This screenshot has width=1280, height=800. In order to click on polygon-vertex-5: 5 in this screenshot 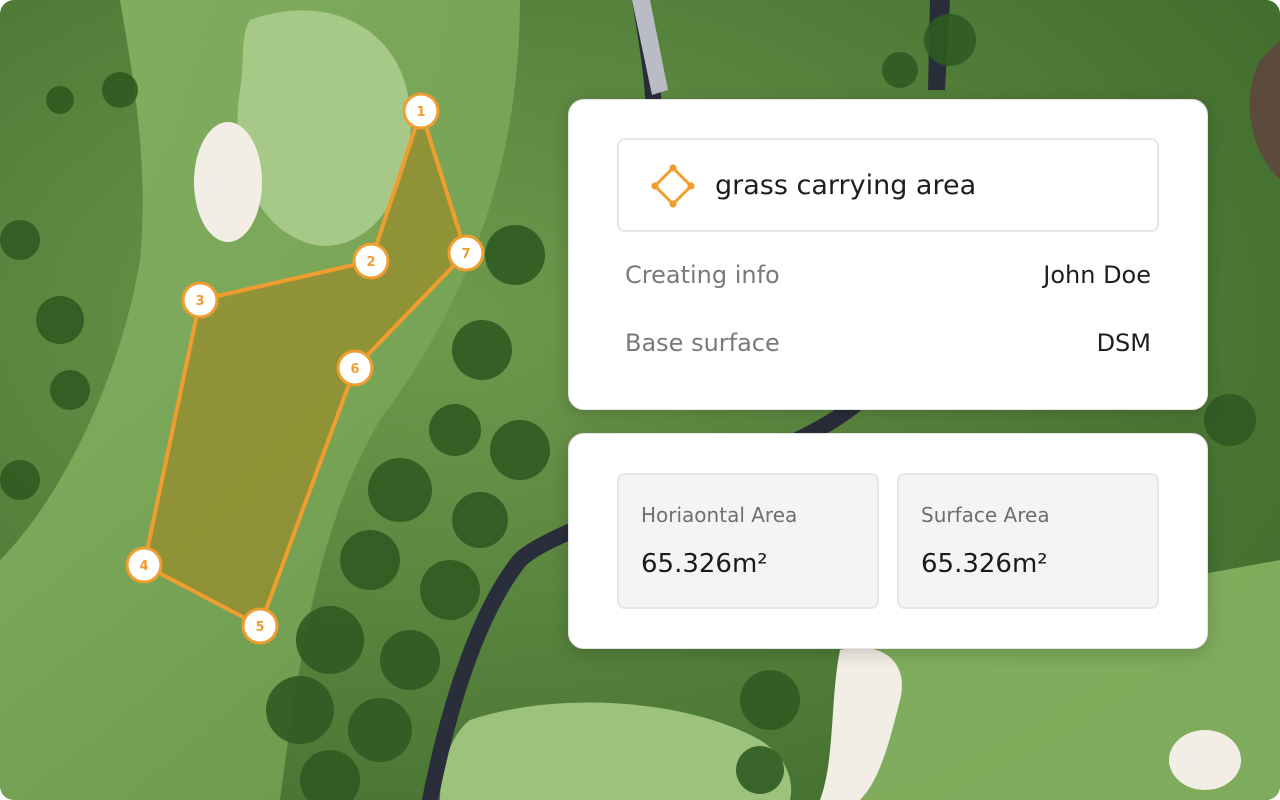, I will do `click(260, 626)`.